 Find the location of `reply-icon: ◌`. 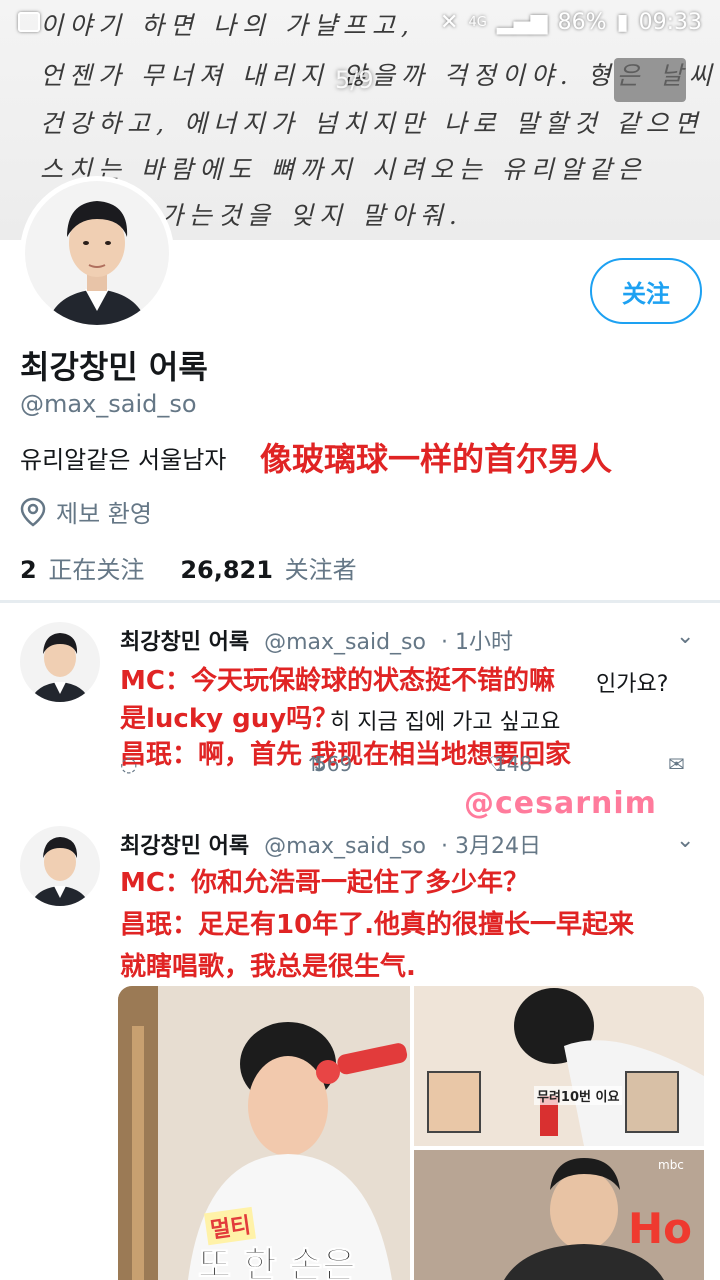

reply-icon: ◌ is located at coordinates (128, 764).